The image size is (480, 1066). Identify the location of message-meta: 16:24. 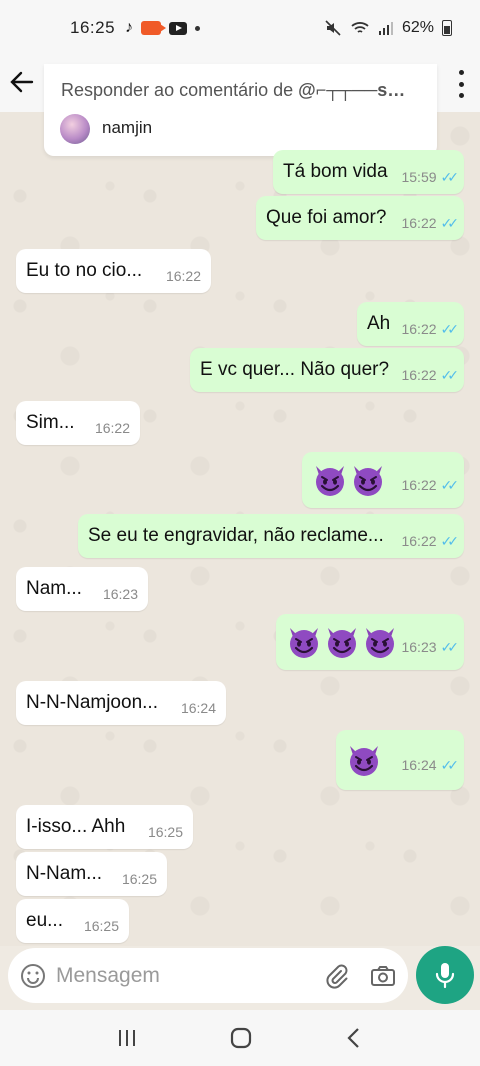
(198, 708).